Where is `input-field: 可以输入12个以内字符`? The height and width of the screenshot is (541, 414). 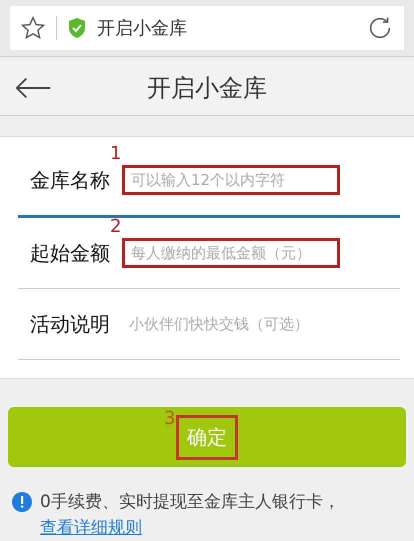
input-field: 可以输入12个以内字符 is located at coordinates (231, 180).